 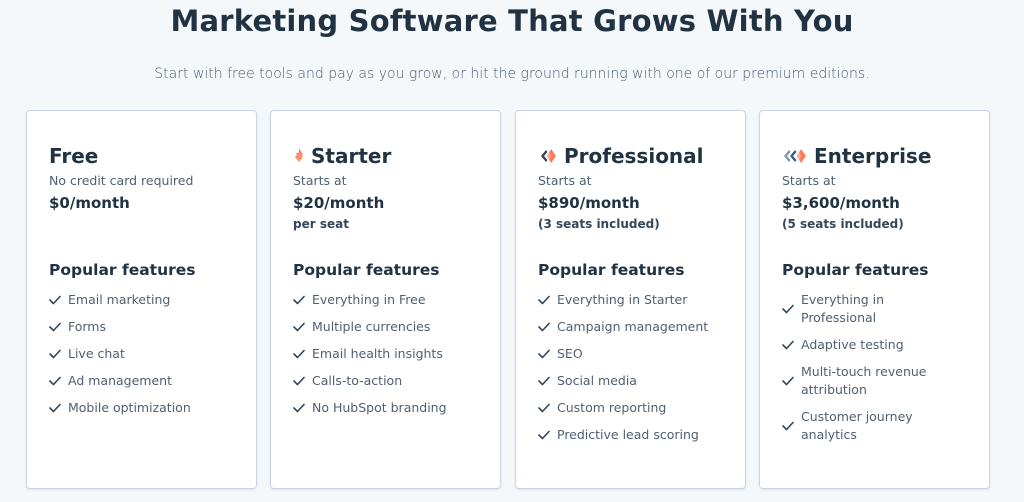 What do you see at coordinates (628, 434) in the screenshot?
I see `feature-label: Predictive lead scoring` at bounding box center [628, 434].